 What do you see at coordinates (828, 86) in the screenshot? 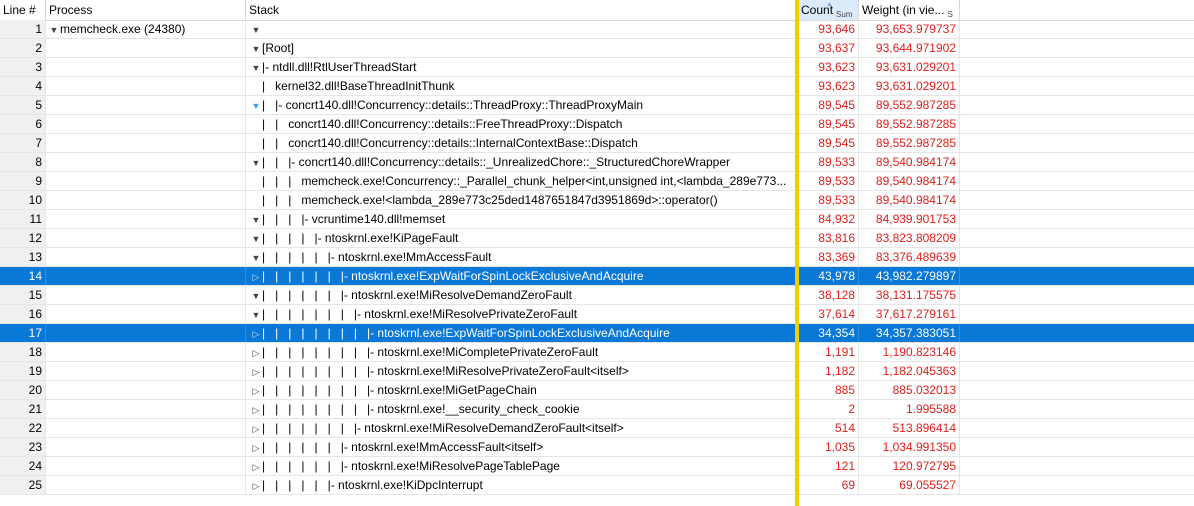
I see `count-cell: 93,623` at bounding box center [828, 86].